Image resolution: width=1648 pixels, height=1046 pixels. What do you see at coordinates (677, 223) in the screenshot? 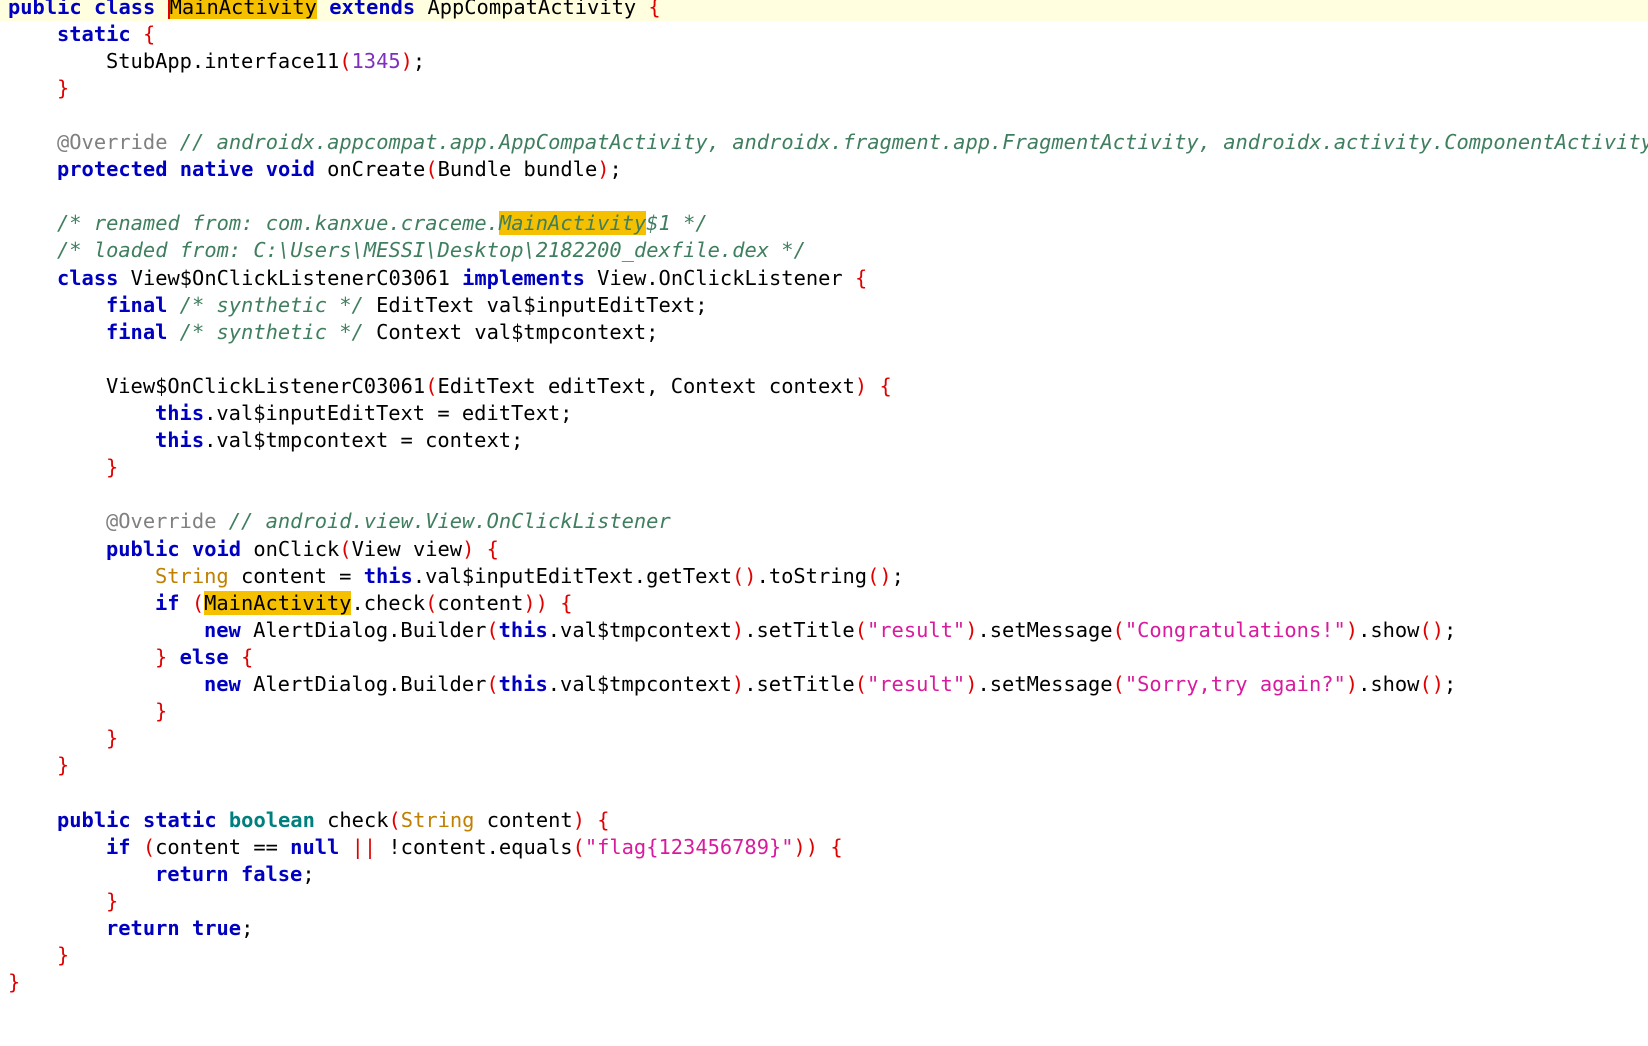
I see `code-token: $1 */` at bounding box center [677, 223].